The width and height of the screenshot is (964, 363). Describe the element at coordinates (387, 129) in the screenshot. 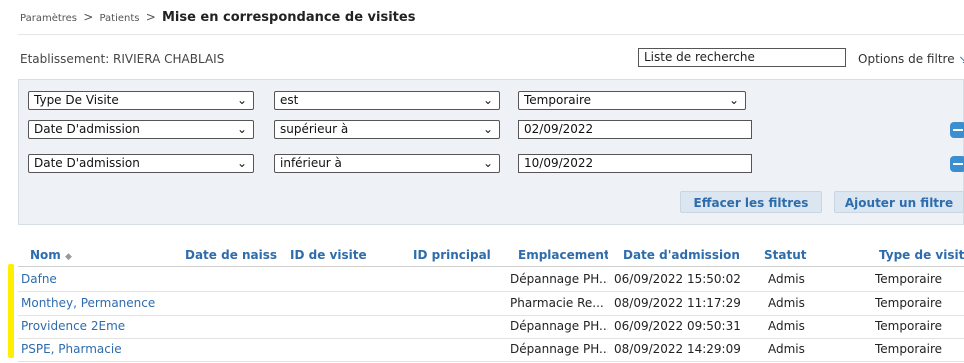

I see `filter-2-operator-select: supérieur à ⌄` at that location.